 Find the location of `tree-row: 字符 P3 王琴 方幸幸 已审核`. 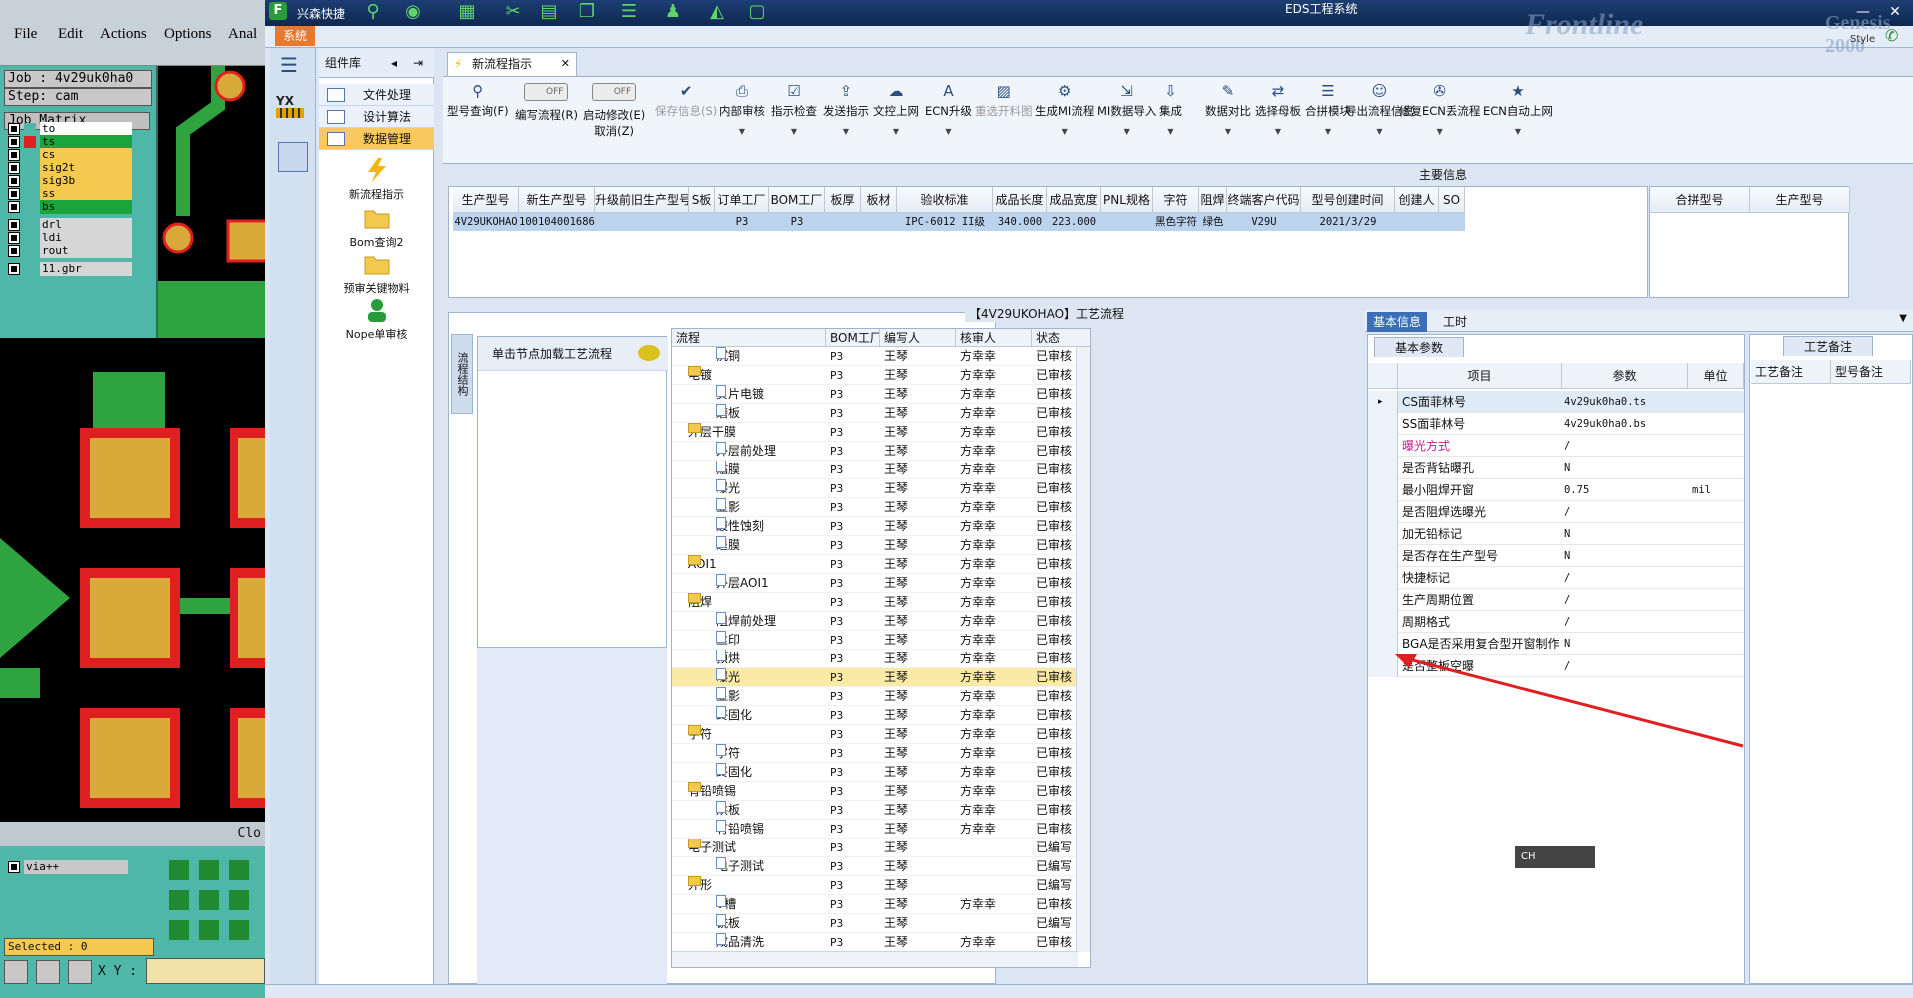

tree-row: 字符 P3 王琴 方幸幸 已审核 is located at coordinates (881, 753).